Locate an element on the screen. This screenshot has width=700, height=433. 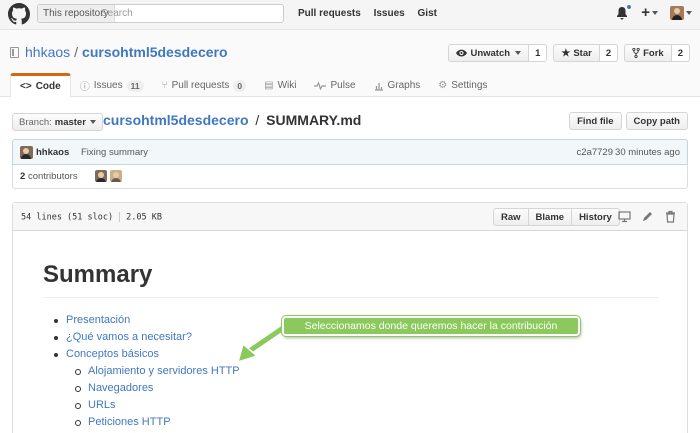
tab-issues: ⓘ Issues 11 is located at coordinates (112, 85).